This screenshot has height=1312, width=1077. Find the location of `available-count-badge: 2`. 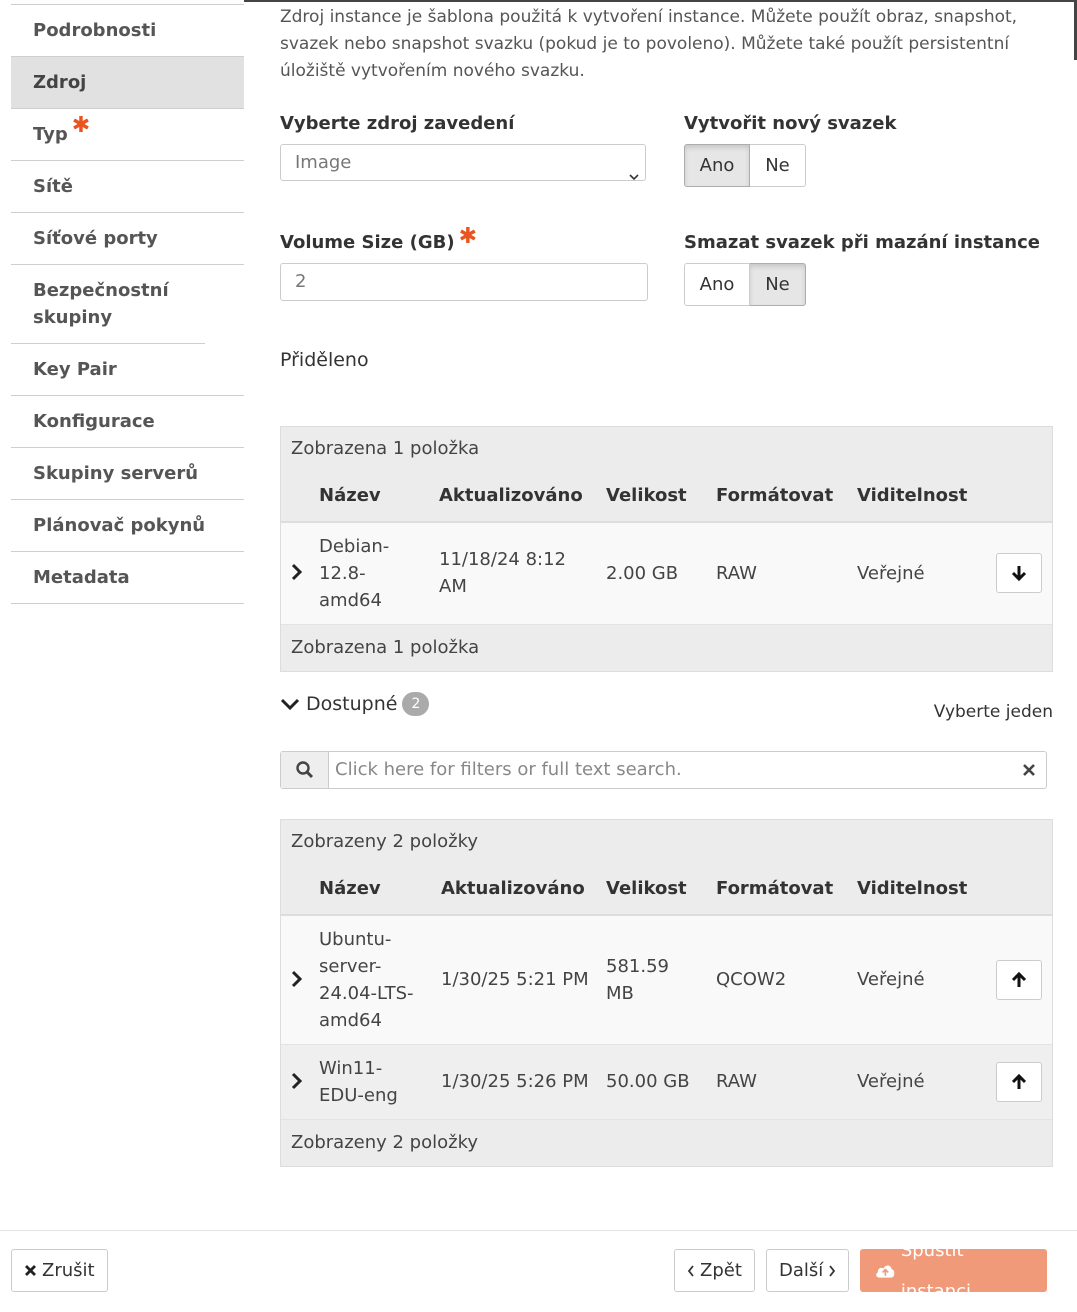

available-count-badge: 2 is located at coordinates (416, 704).